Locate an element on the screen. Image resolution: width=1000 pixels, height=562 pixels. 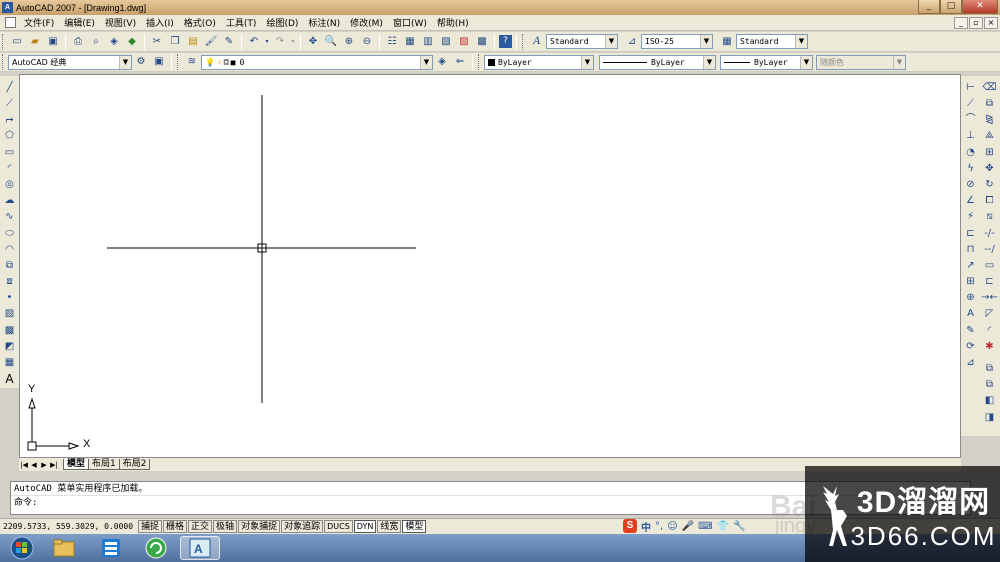
menu-edit: 编辑(E) is located at coordinates (79, 22).